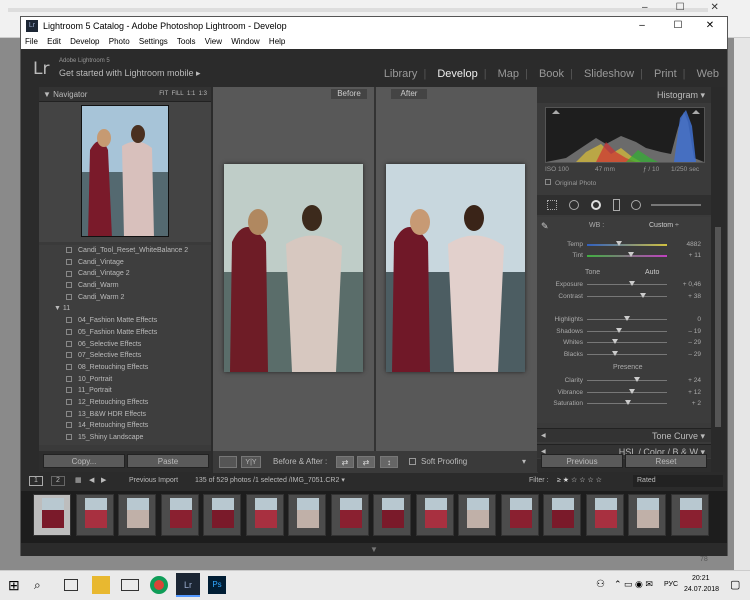  What do you see at coordinates (685, 319) in the screenshot?
I see `slider-value: 0` at bounding box center [685, 319].